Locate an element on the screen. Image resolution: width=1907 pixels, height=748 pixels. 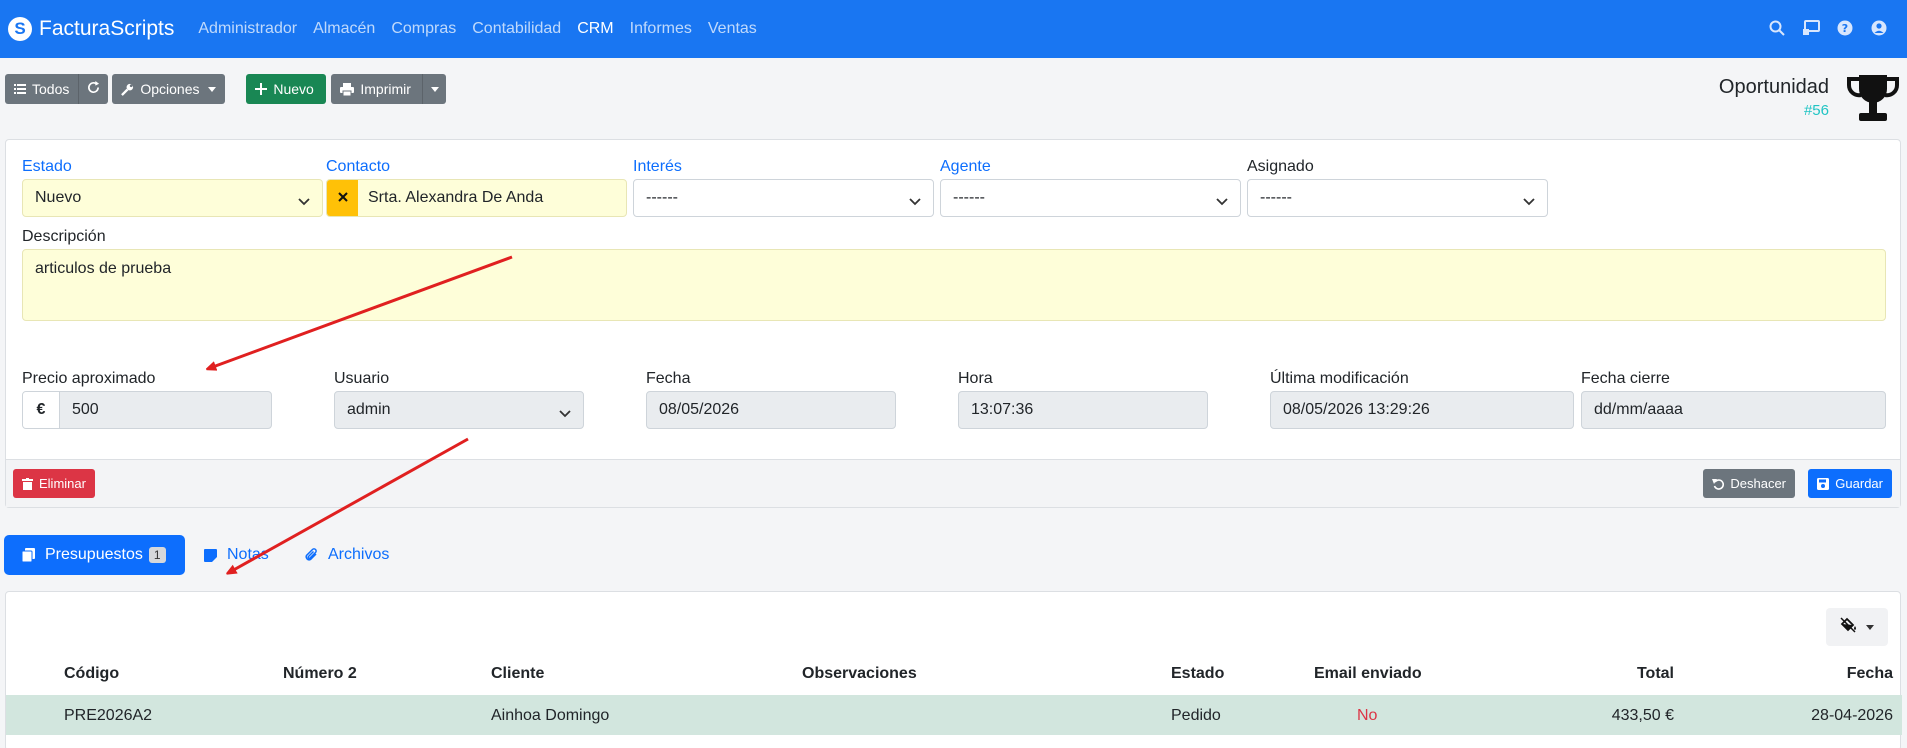
column-header-email-enviado: Email enviado is located at coordinates (1368, 674).